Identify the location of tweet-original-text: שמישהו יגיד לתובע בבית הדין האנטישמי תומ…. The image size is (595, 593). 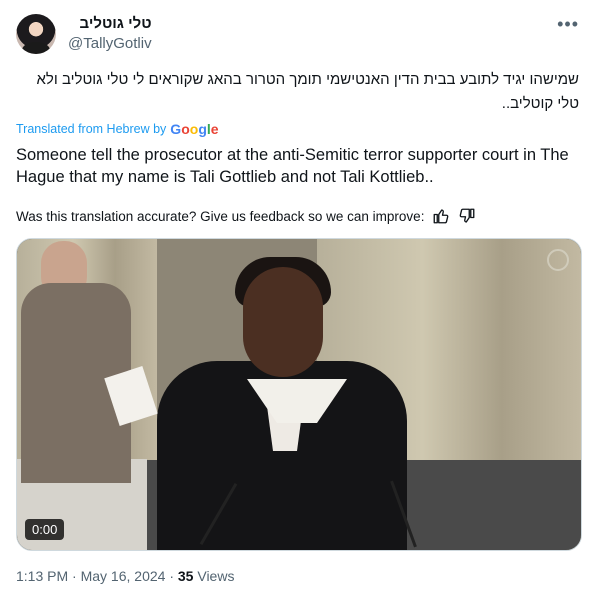
(307, 91).